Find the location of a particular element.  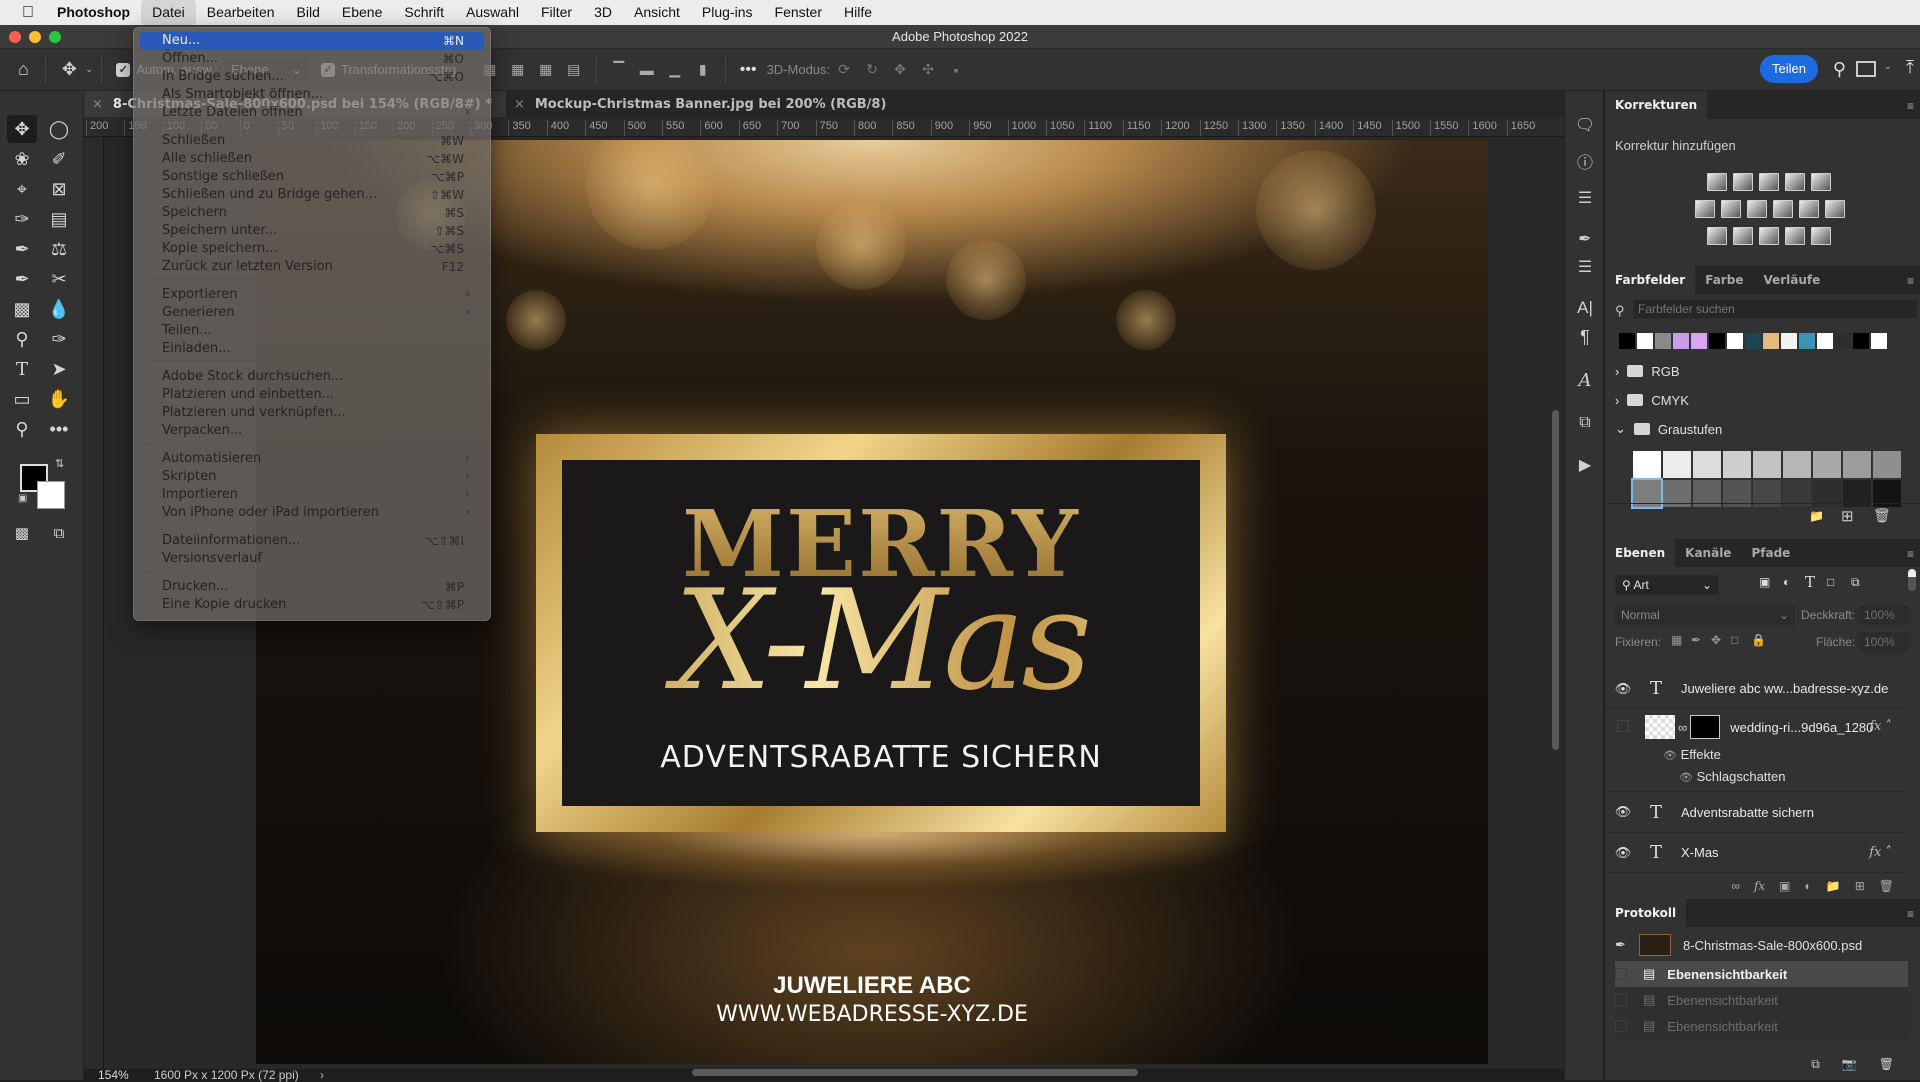

brightness-contrast-icon is located at coordinates (1717, 182).